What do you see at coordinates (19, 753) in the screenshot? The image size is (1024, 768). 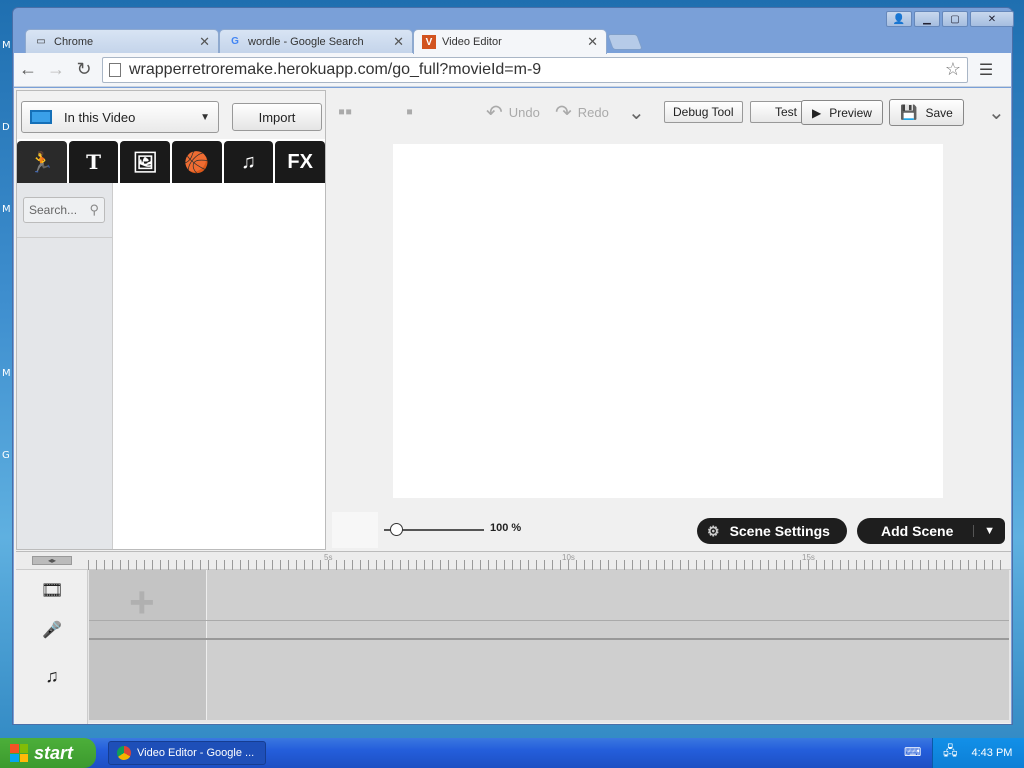 I see `windows-logo-icon` at bounding box center [19, 753].